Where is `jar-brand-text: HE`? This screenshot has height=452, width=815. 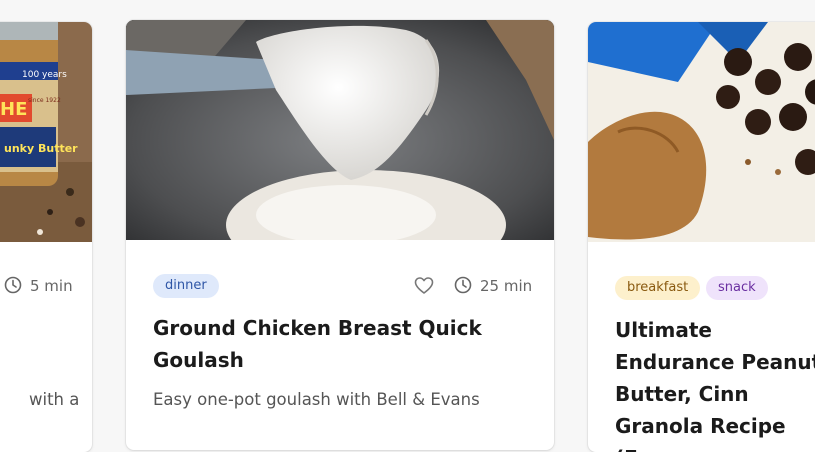
jar-brand-text: HE is located at coordinates (13, 109).